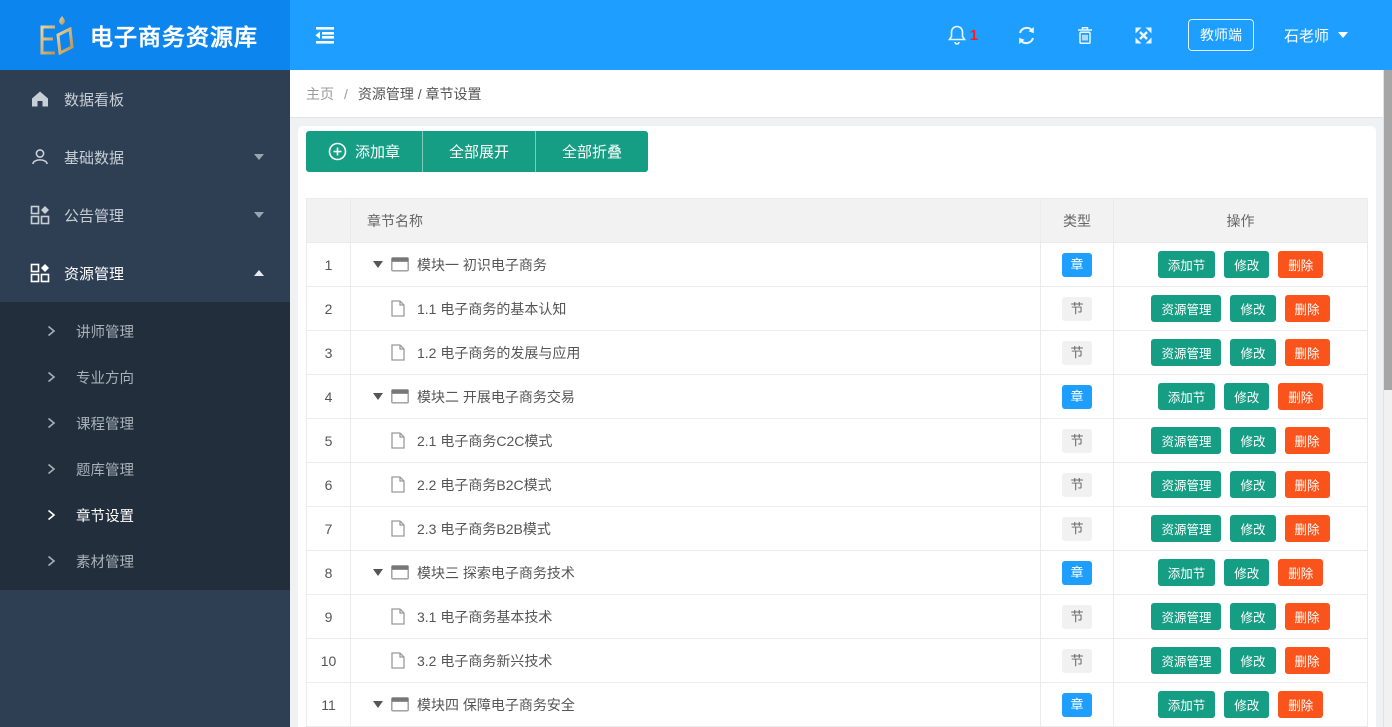 Image resolution: width=1392 pixels, height=727 pixels. What do you see at coordinates (145, 35) in the screenshot?
I see `brand-logo: 电子商务资源库` at bounding box center [145, 35].